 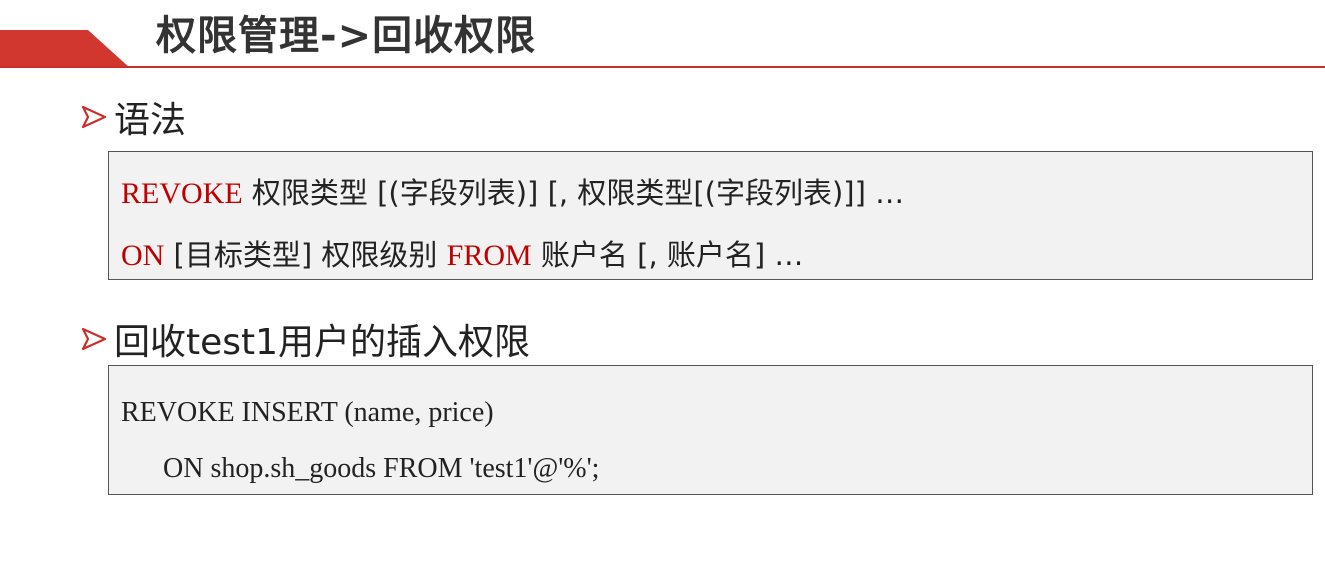 I want to click on section-heading-syntax: 语法, so click(x=132, y=117).